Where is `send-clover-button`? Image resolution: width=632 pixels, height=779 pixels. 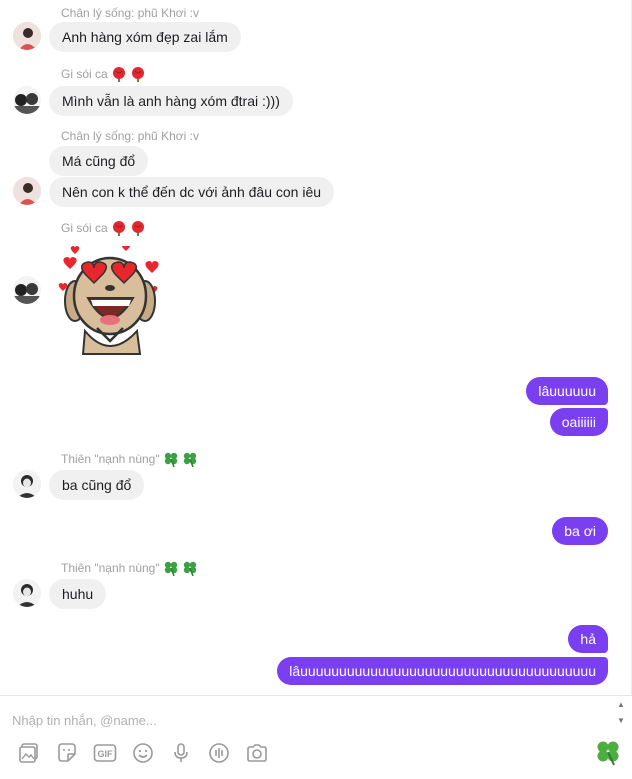 send-clover-button is located at coordinates (608, 752).